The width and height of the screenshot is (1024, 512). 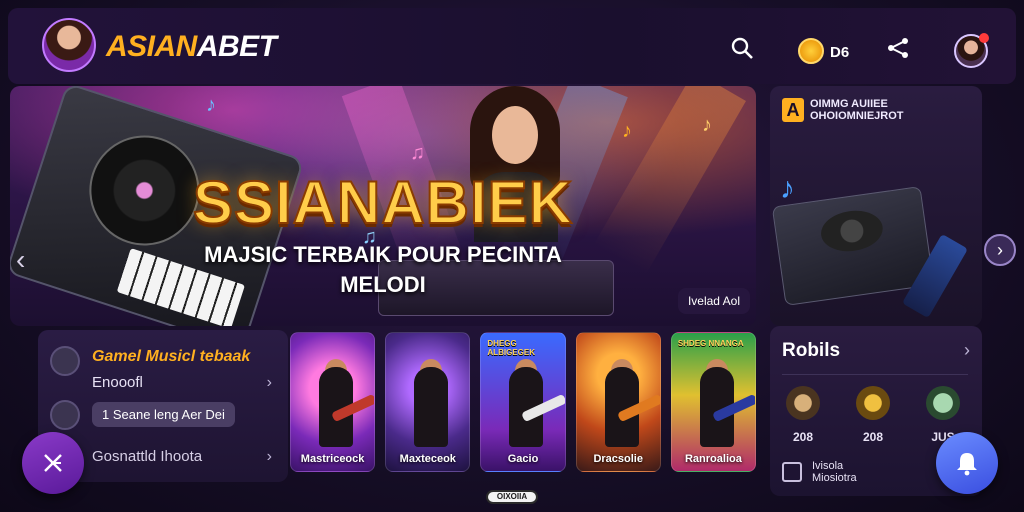 I want to click on coin-icon, so click(x=811, y=51).